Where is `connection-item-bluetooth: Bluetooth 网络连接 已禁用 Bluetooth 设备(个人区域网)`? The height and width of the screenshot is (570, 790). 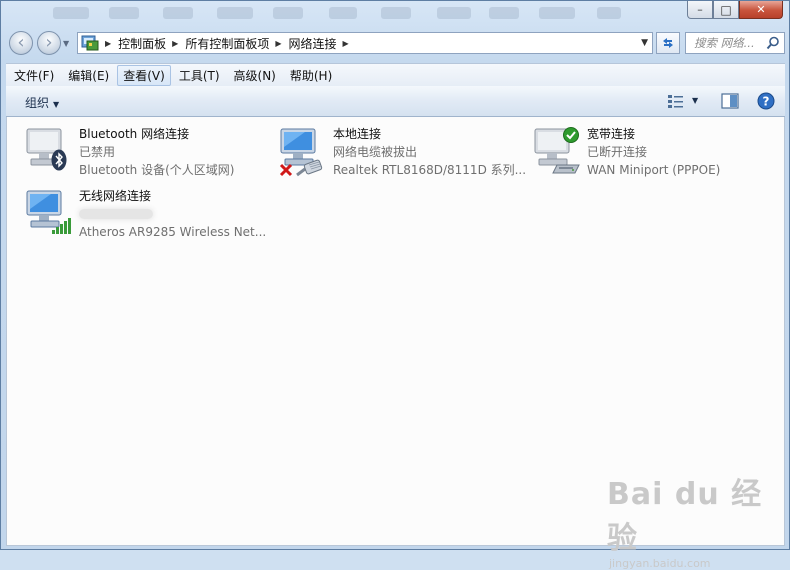 connection-item-bluetooth: Bluetooth 网络连接 已禁用 Bluetooth 设备(个人区域网) is located at coordinates (146, 155).